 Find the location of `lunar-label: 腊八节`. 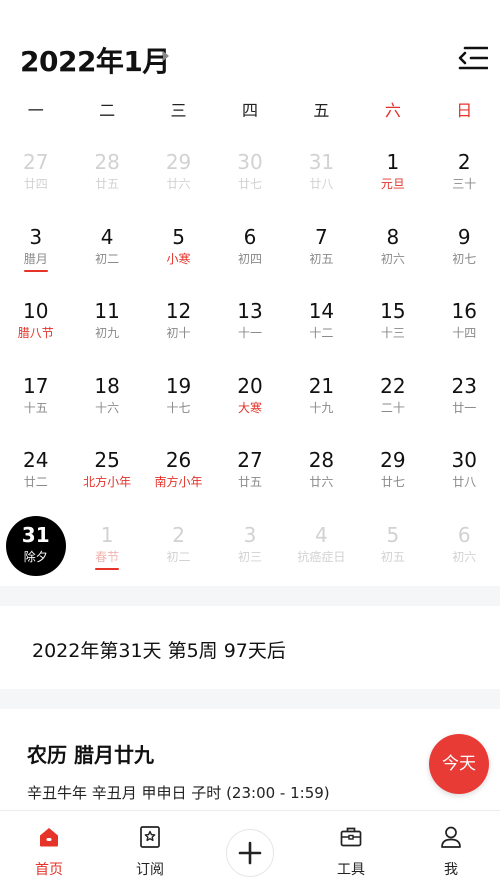

lunar-label: 腊八节 is located at coordinates (35, 333).